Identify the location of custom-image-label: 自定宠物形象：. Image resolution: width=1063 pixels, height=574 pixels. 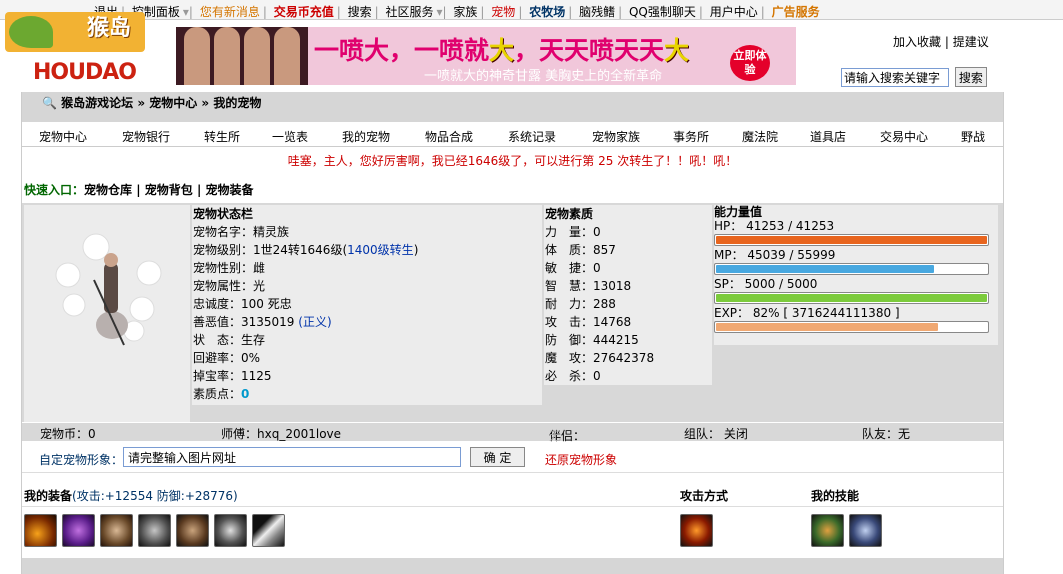
(81, 460).